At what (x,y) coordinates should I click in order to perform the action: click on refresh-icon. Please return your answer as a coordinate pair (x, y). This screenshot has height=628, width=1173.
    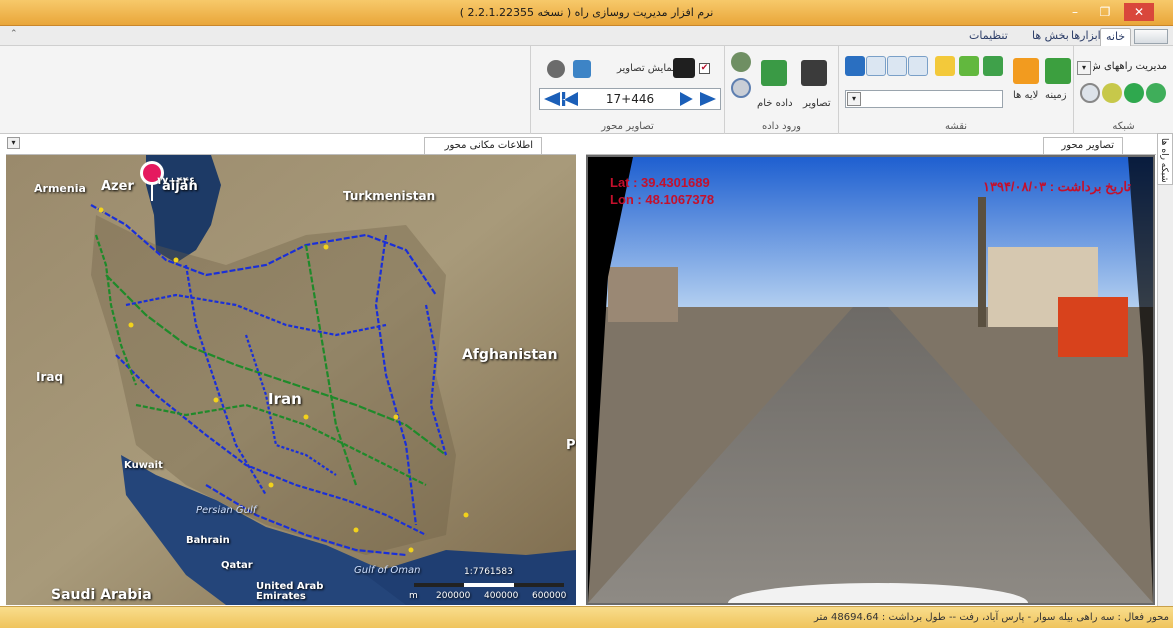
    Looking at the image, I should click on (855, 66).